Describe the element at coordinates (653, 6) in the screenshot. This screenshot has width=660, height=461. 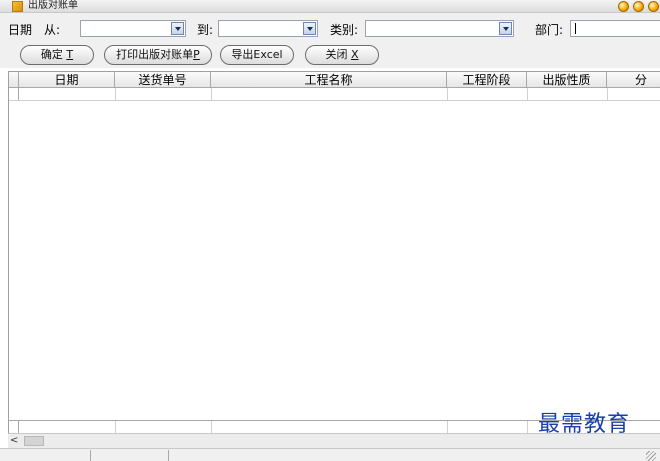
I see `close-icon` at that location.